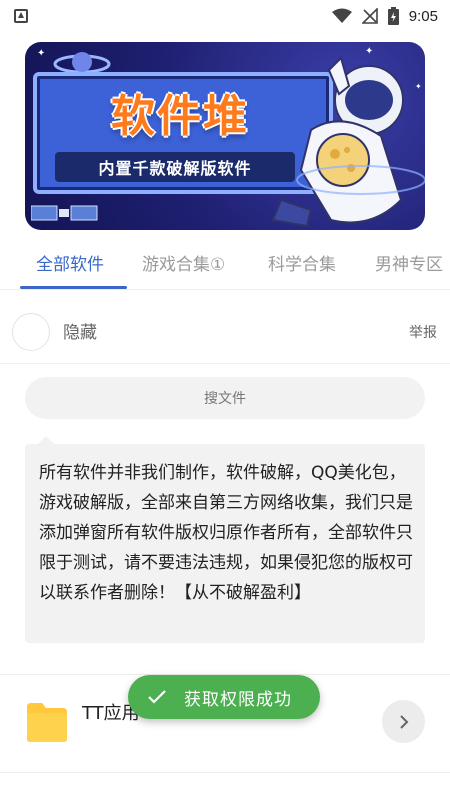 The image size is (450, 800). I want to click on report-button: 举报, so click(423, 332).